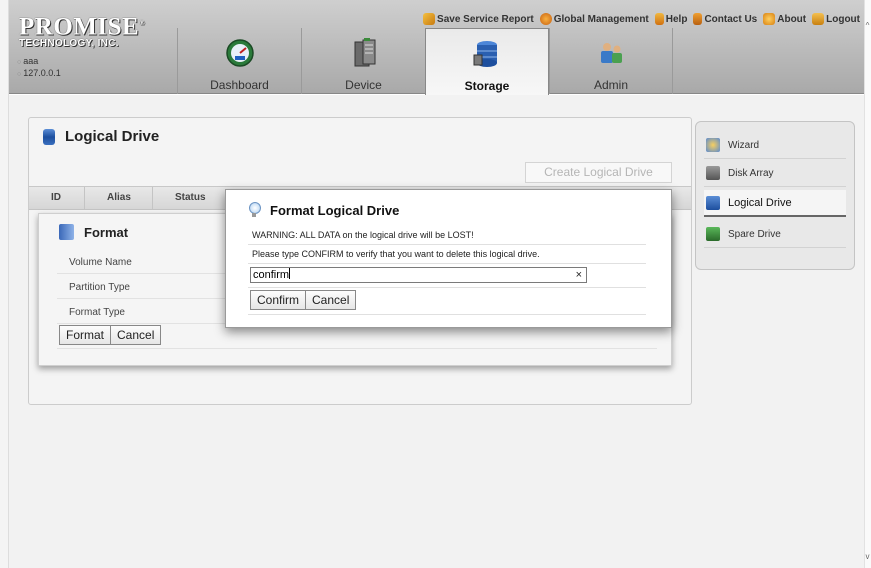 The image size is (871, 568). I want to click on format-form-title-text: Format, so click(106, 232).